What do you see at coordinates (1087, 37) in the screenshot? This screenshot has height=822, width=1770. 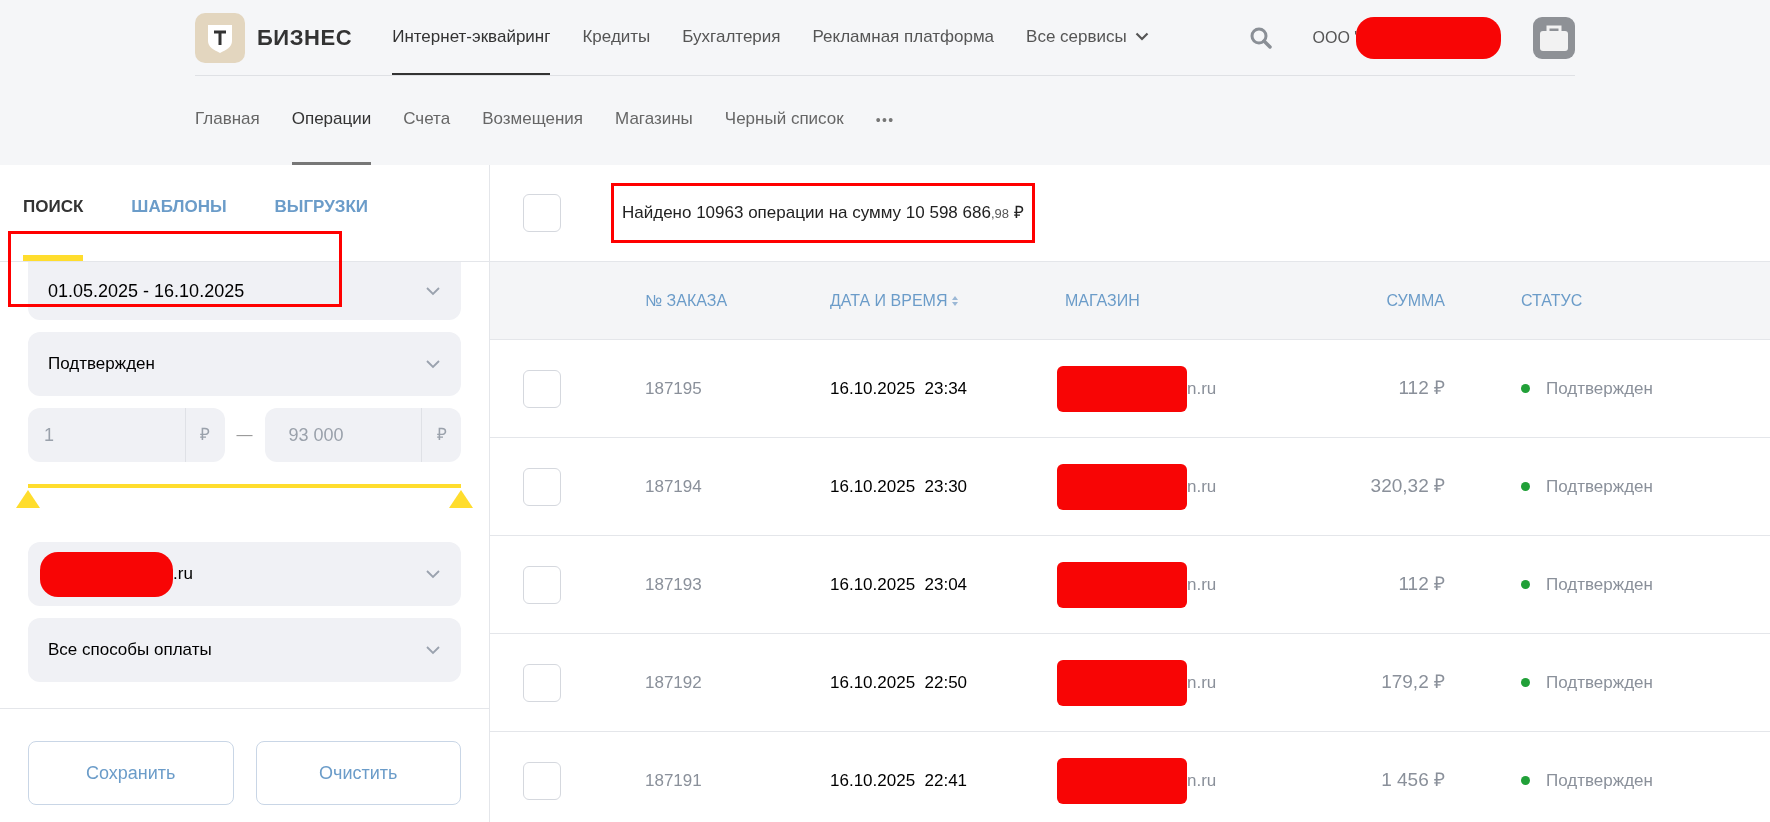 I see `nav-link: Все сервисы` at bounding box center [1087, 37].